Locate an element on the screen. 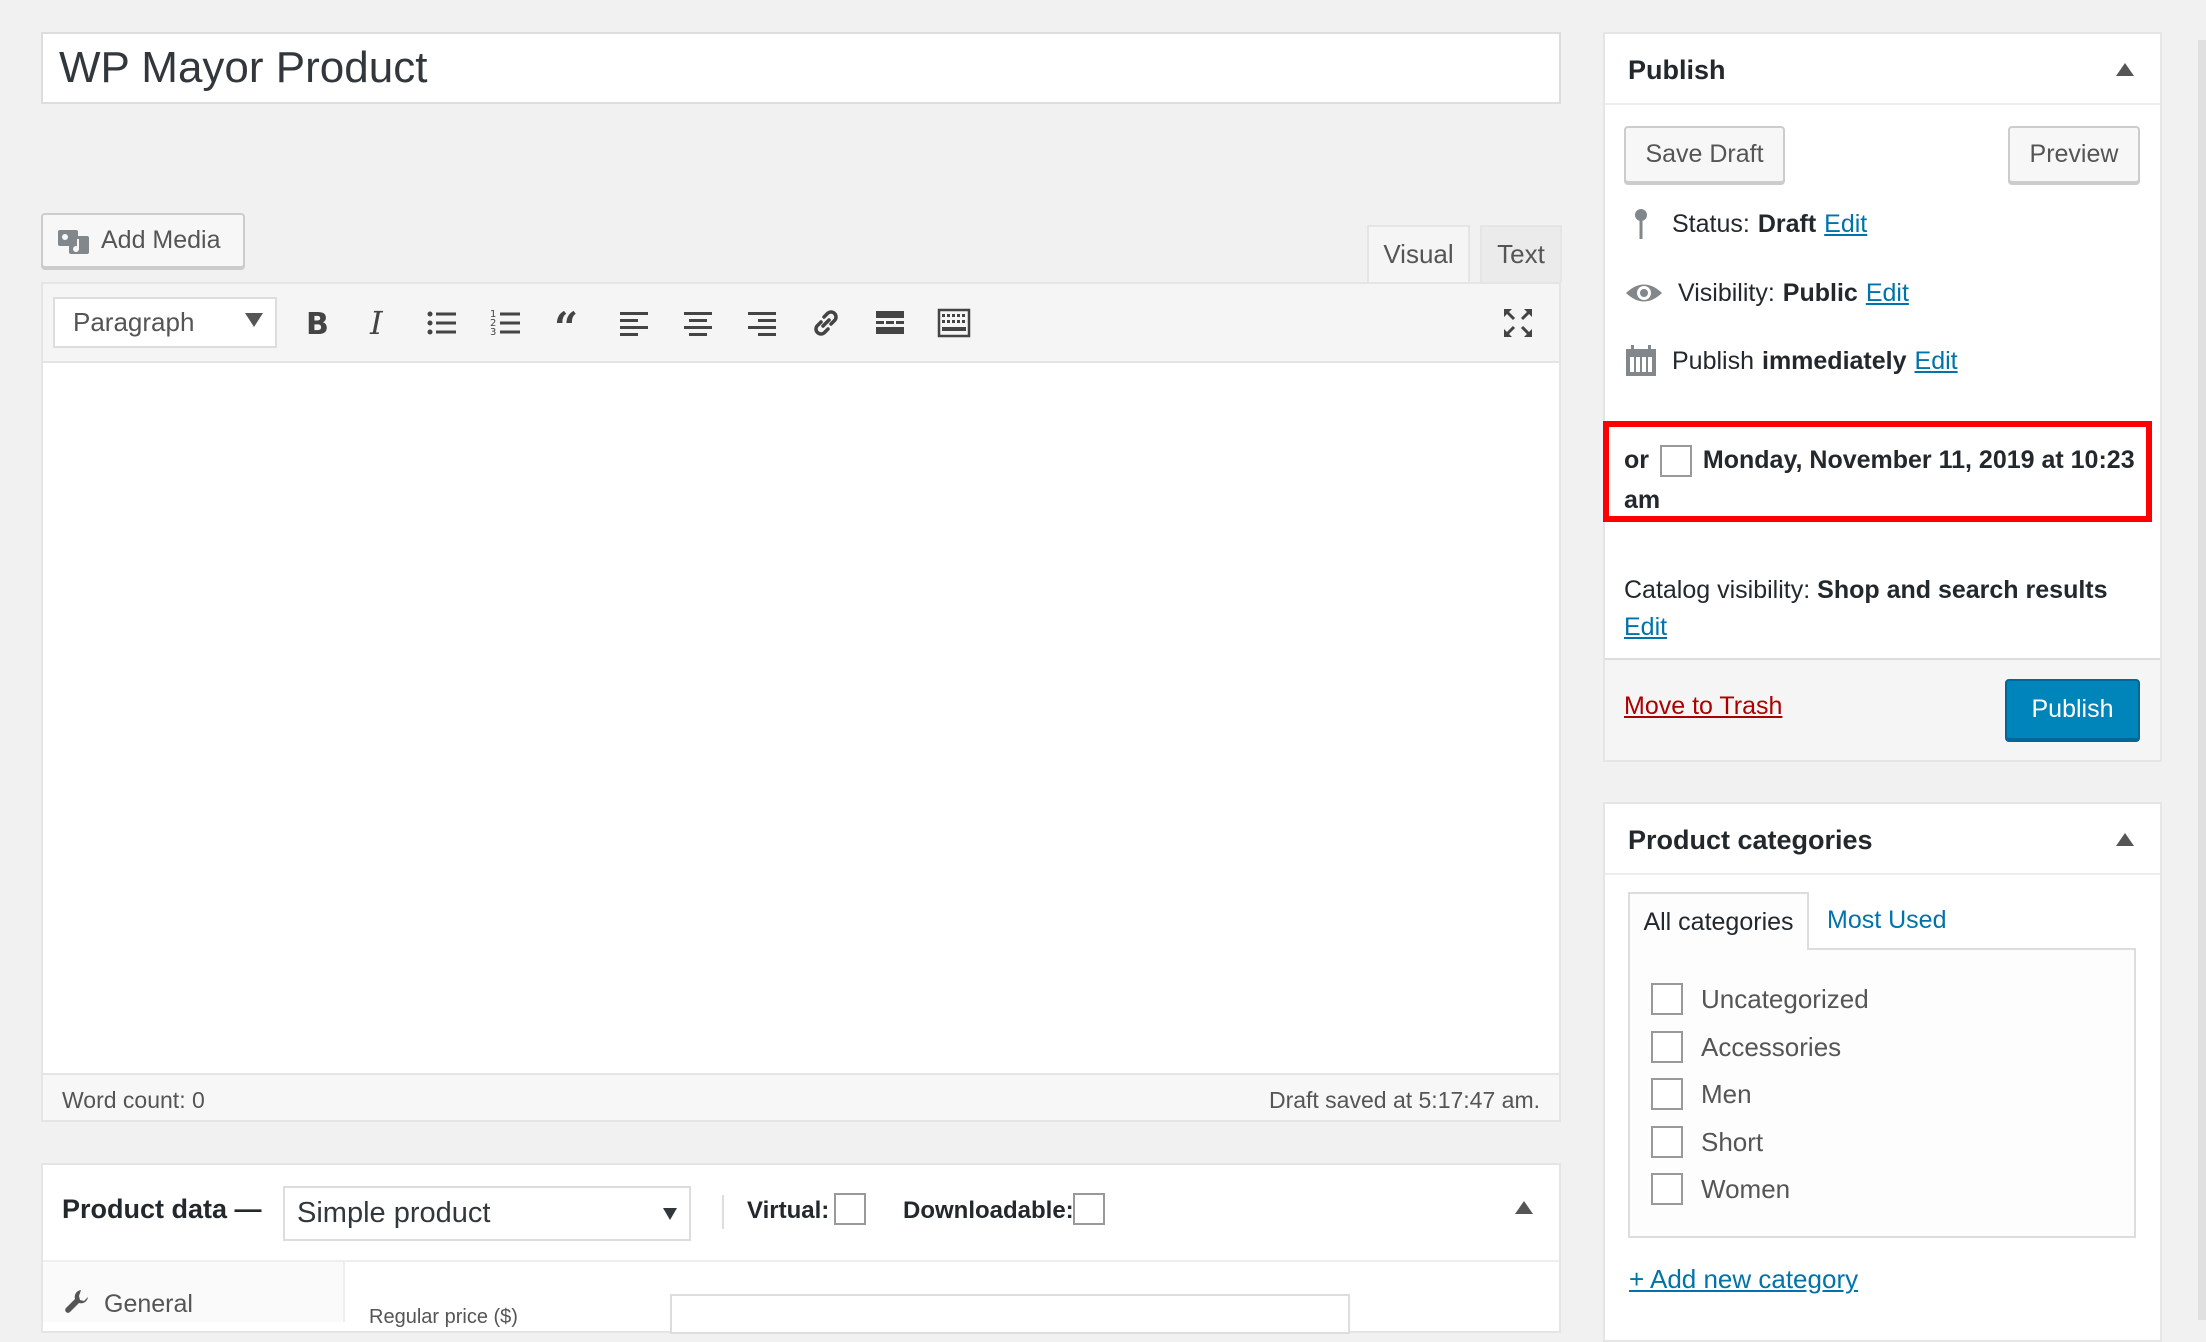 The height and width of the screenshot is (1342, 2206). align-center-button is located at coordinates (698, 323).